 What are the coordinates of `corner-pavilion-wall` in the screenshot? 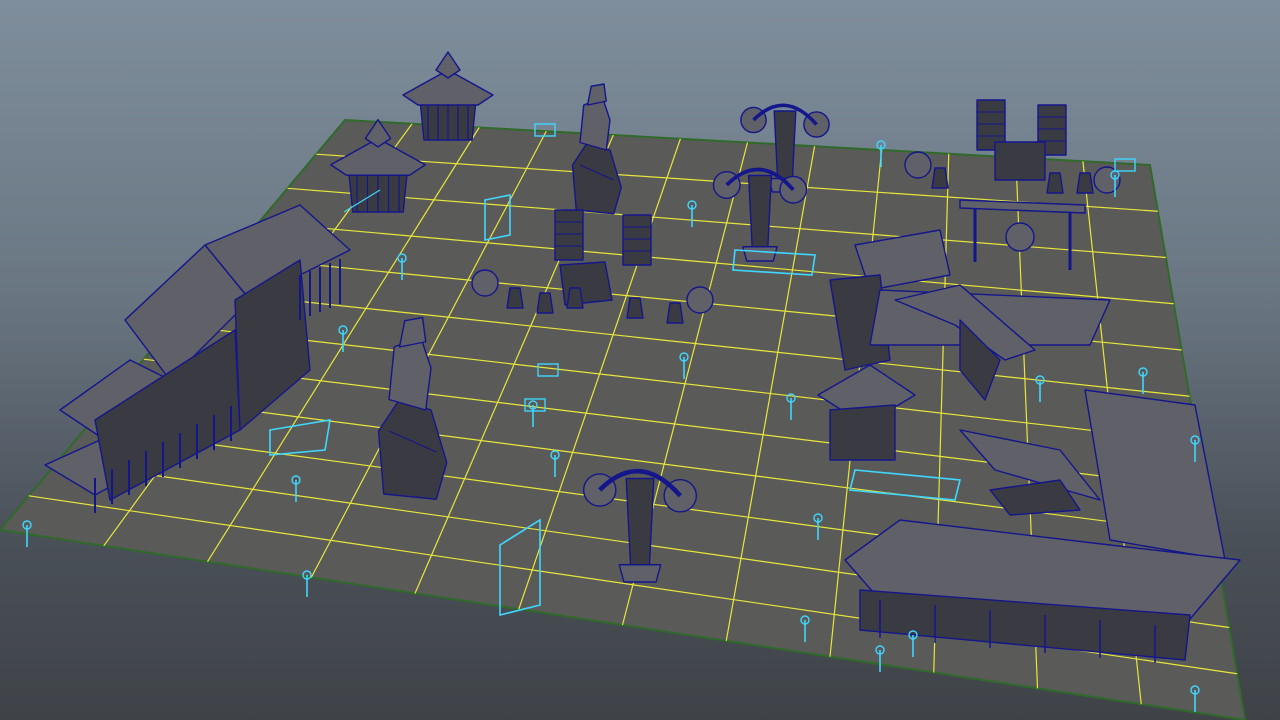 It's located at (862, 432).